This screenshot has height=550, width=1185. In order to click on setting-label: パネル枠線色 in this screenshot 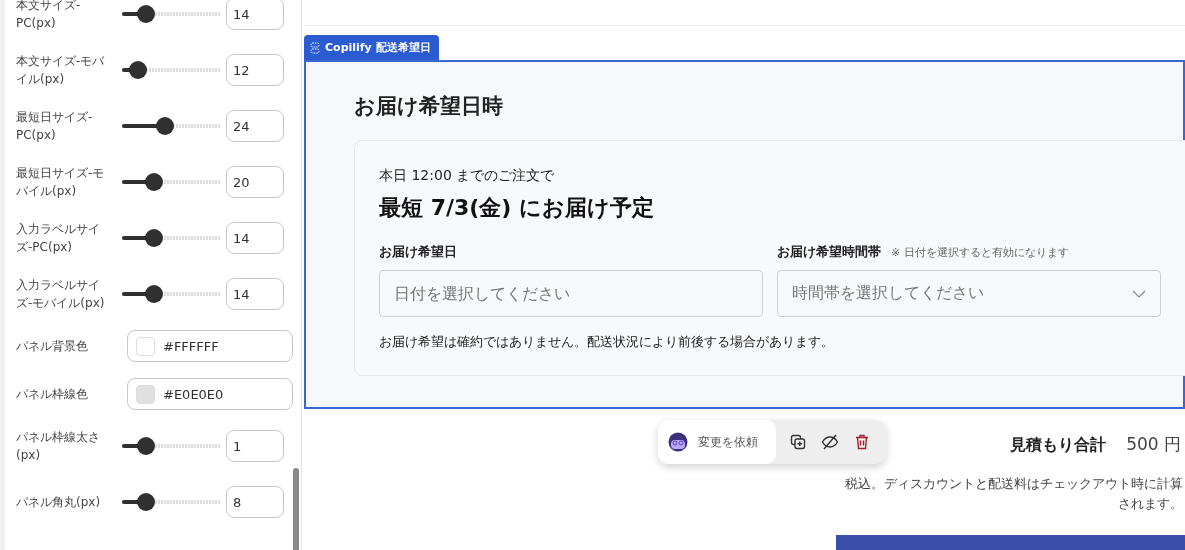, I will do `click(52, 394)`.